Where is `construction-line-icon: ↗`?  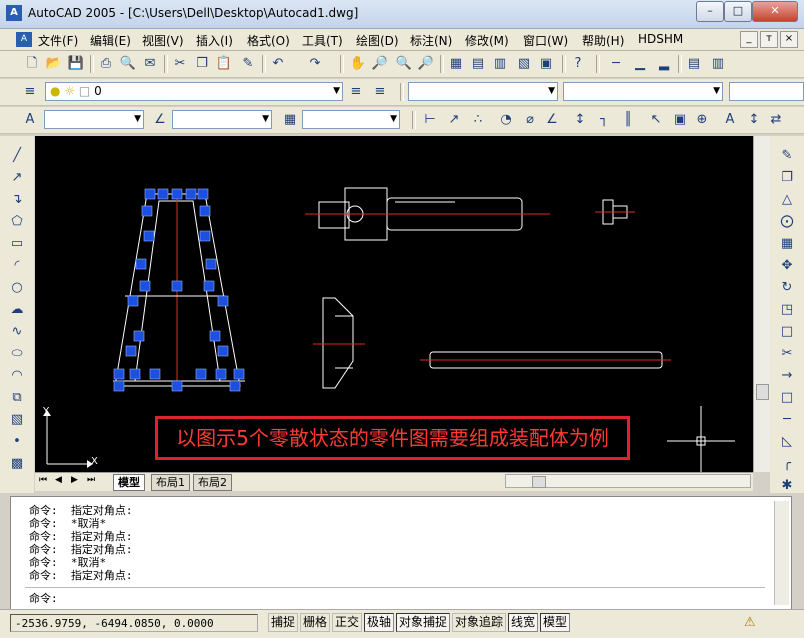 construction-line-icon: ↗ is located at coordinates (17, 178).